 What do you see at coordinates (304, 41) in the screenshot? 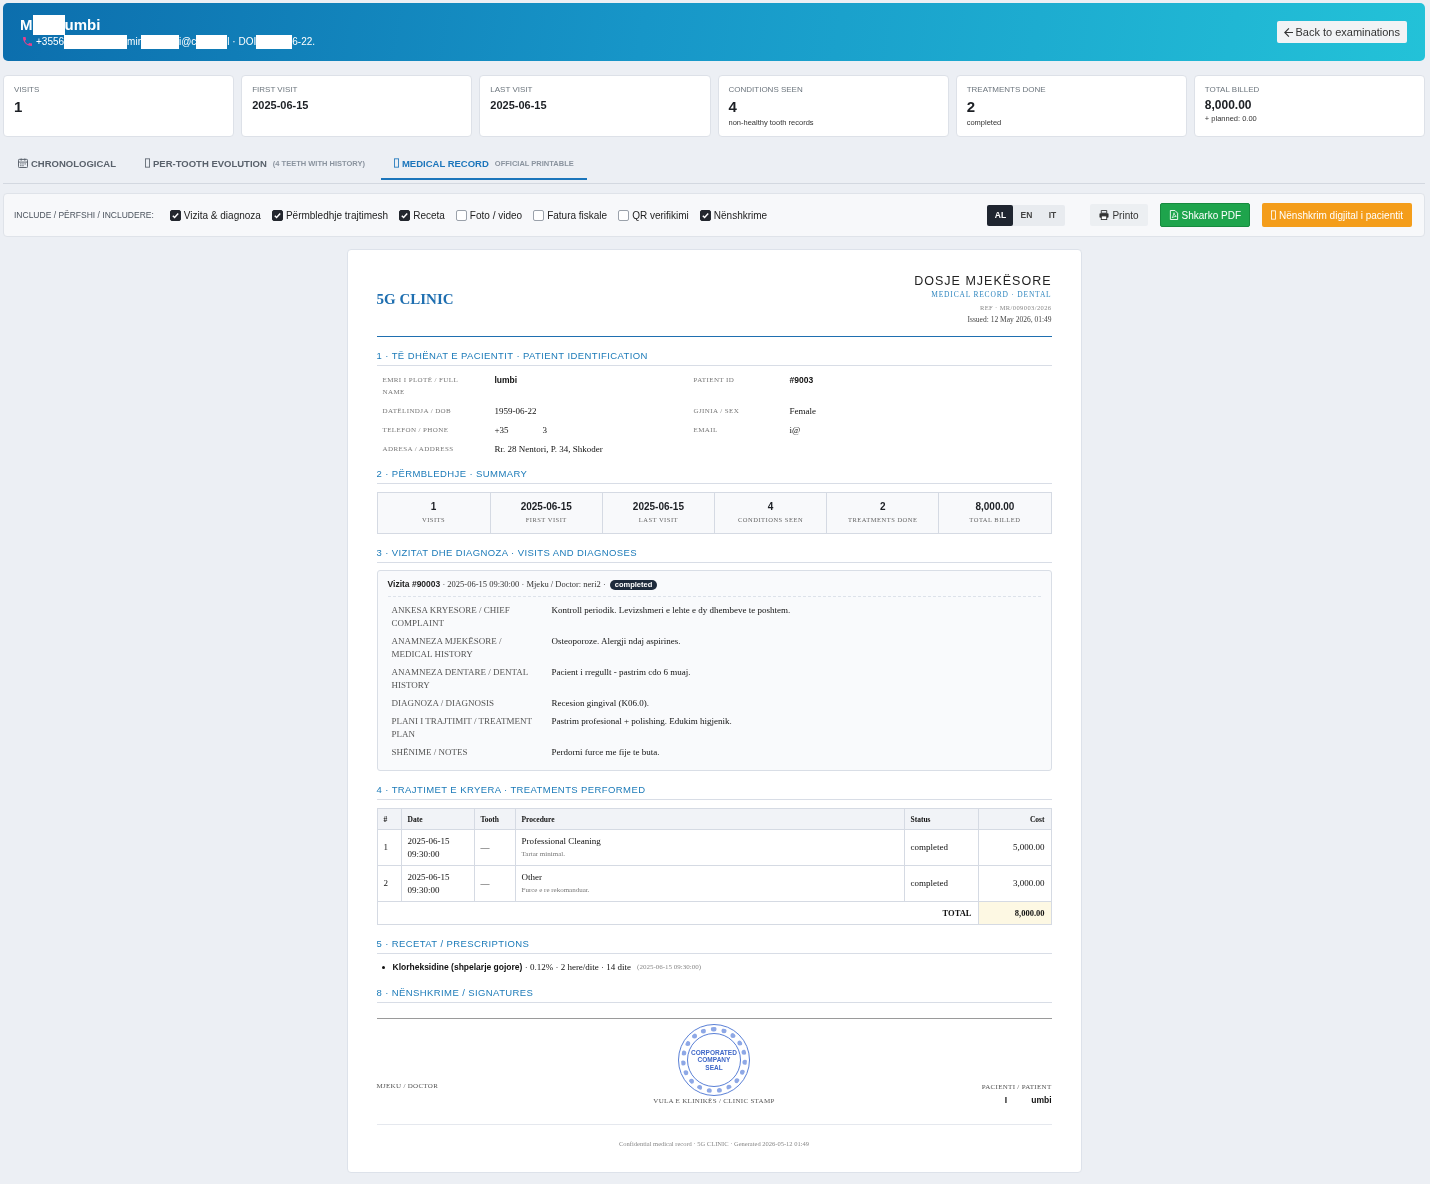
I see `contact-text: 6-22.` at bounding box center [304, 41].